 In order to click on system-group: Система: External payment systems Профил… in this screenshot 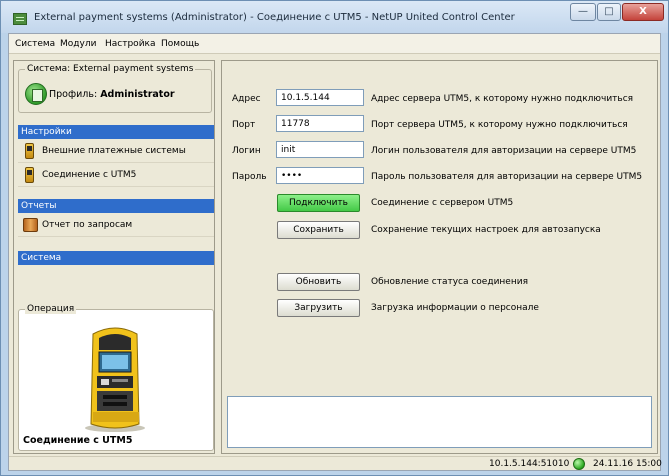, I will do `click(115, 88)`.